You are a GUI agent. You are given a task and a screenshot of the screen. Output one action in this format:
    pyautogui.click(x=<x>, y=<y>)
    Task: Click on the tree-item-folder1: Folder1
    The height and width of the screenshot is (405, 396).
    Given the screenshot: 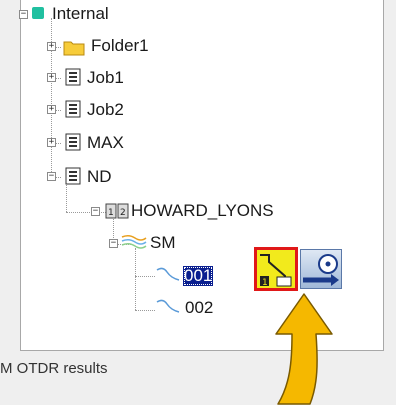 What is the action you would take?
    pyautogui.click(x=120, y=46)
    